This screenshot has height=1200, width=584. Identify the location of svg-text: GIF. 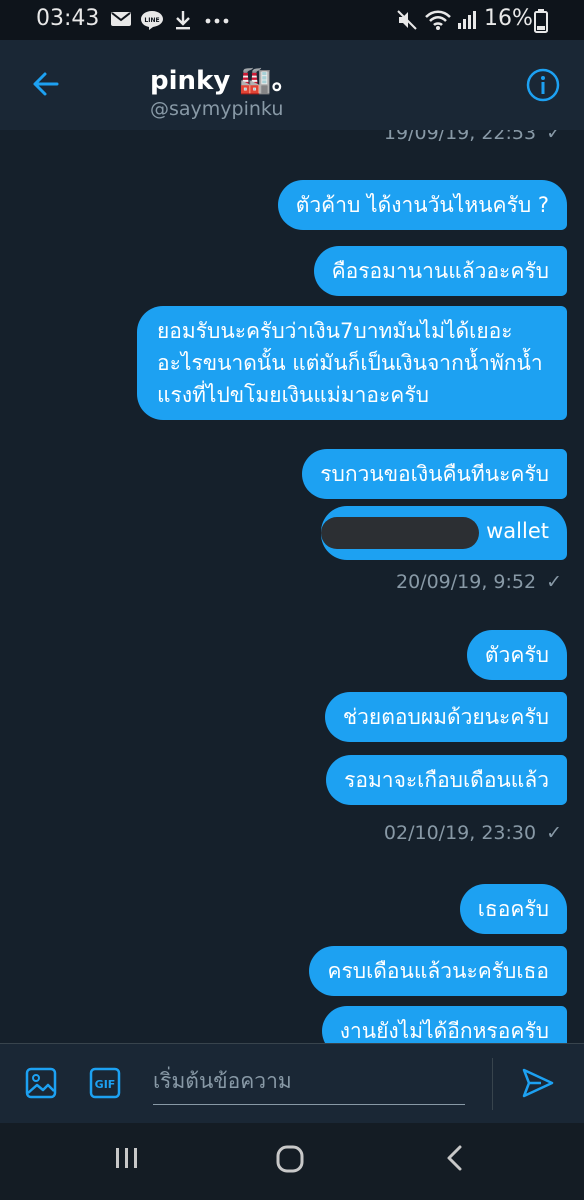
(105, 1084).